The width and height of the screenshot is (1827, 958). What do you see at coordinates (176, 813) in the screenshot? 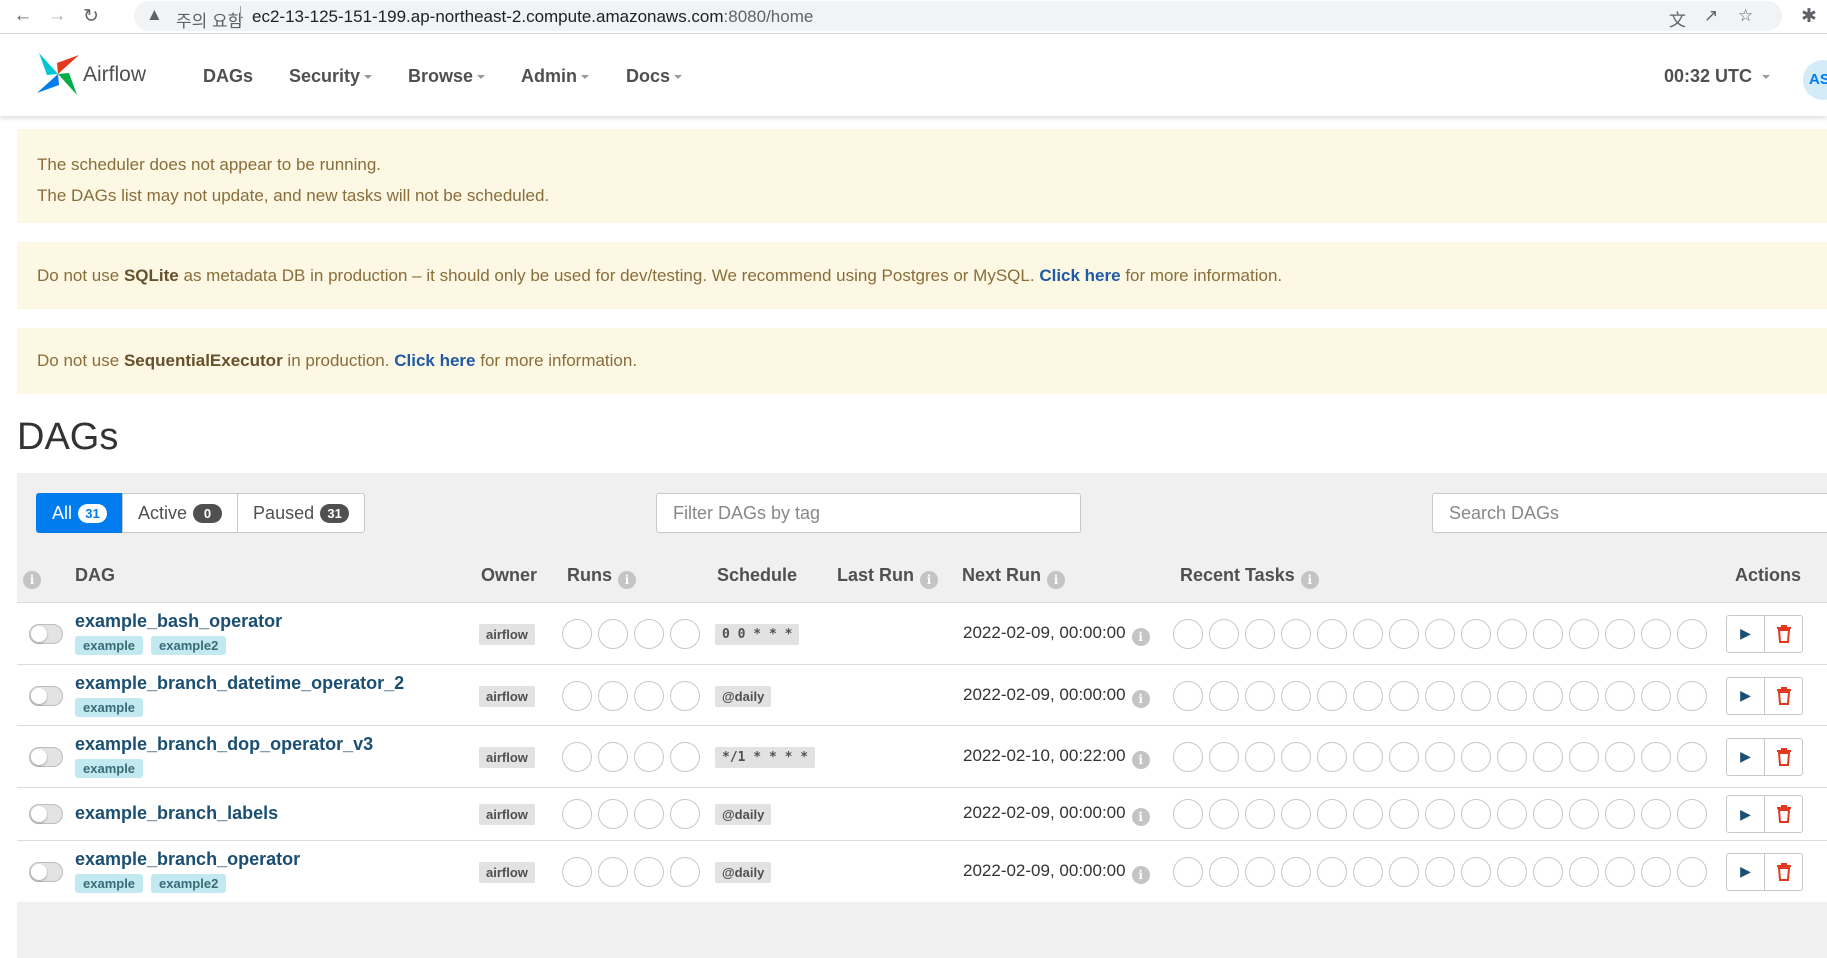
I see `dag-name-link: example_branch_labels` at bounding box center [176, 813].